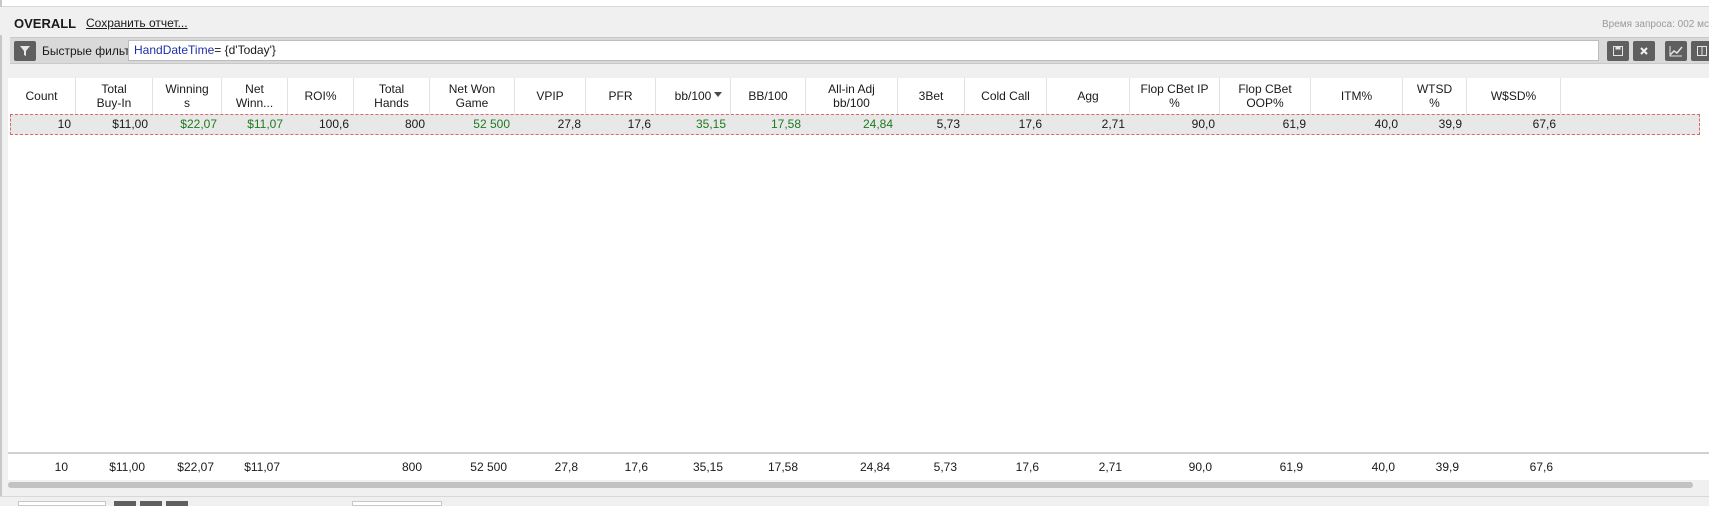  I want to click on column-header-label: Flop CBet OOP%, so click(1265, 96).